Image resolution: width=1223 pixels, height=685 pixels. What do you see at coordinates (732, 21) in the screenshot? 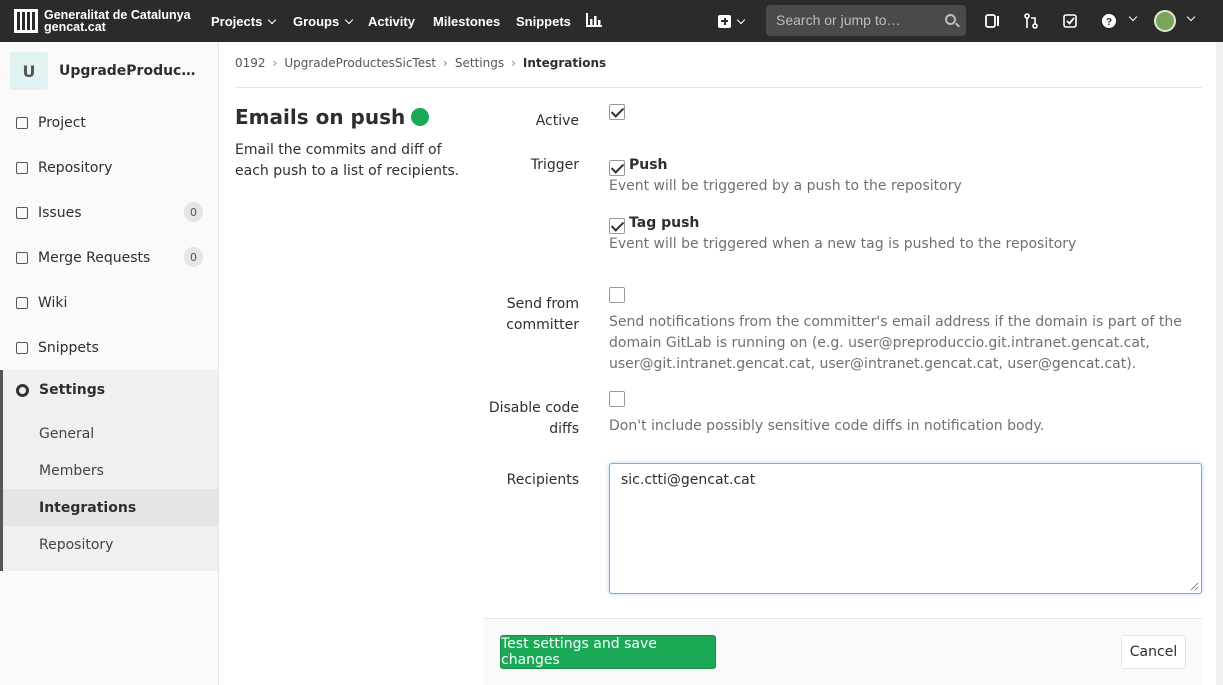
I see `new-dropdown` at bounding box center [732, 21].